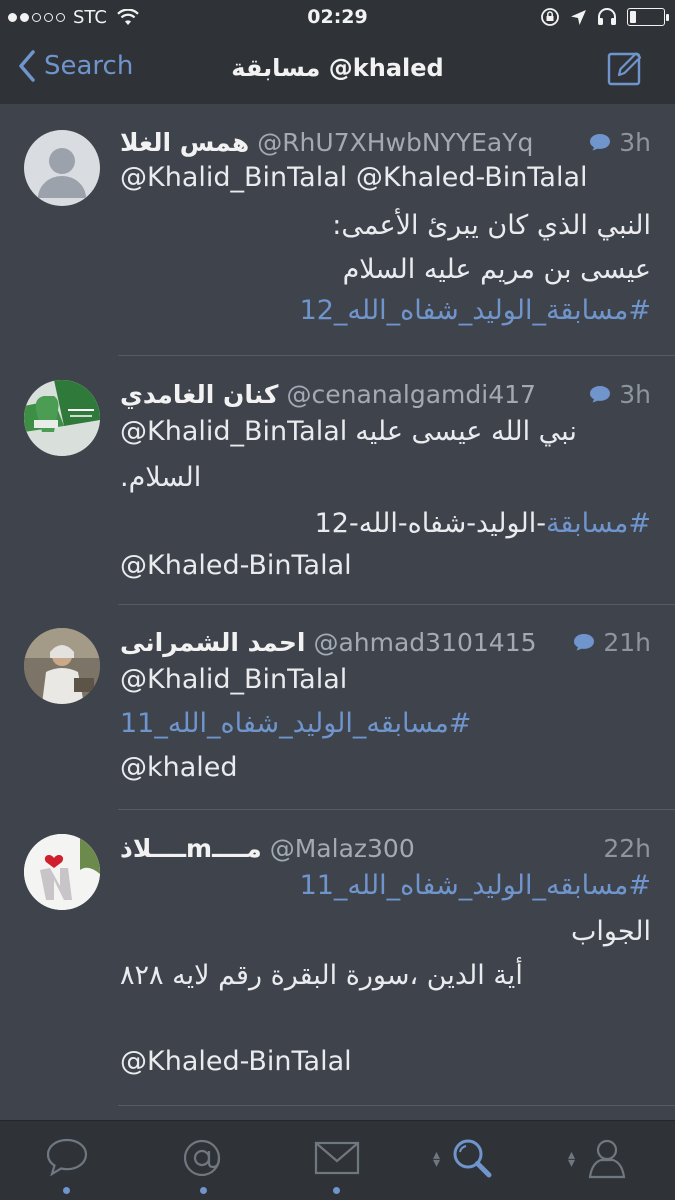  Describe the element at coordinates (578, 17) in the screenshot. I see `location-arrow-icon` at that location.